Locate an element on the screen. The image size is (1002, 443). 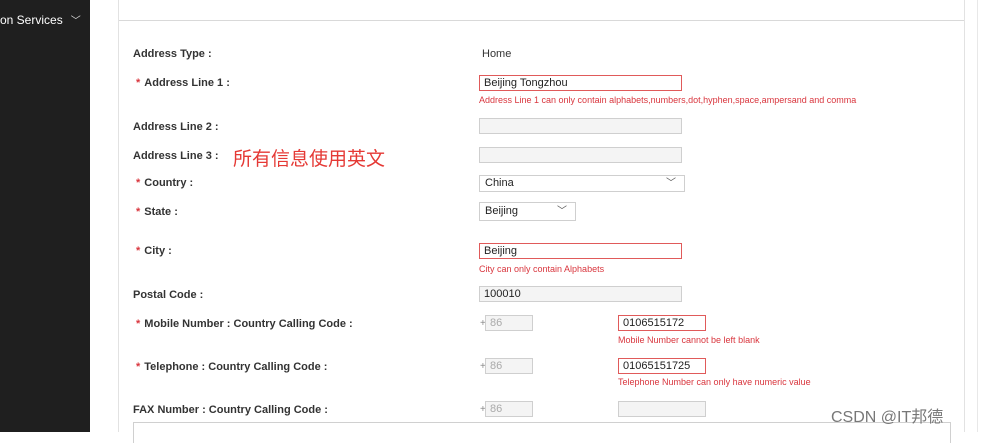
mobile-error: Mobile Number cannot be left blank is located at coordinates (689, 340).